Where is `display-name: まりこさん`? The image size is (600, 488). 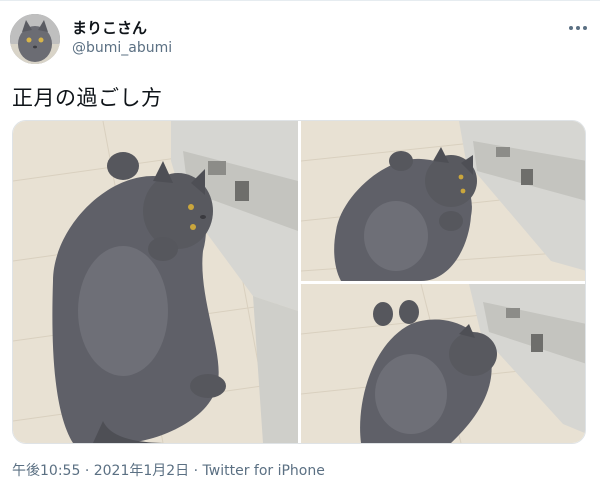
display-name: まりこさん is located at coordinates (122, 28).